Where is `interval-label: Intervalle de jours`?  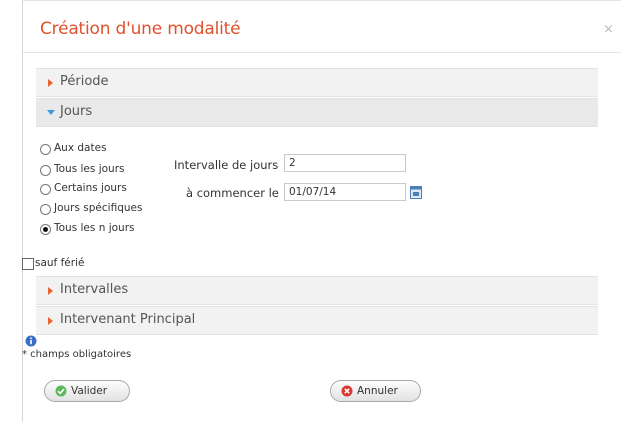 interval-label: Intervalle de jours is located at coordinates (226, 165).